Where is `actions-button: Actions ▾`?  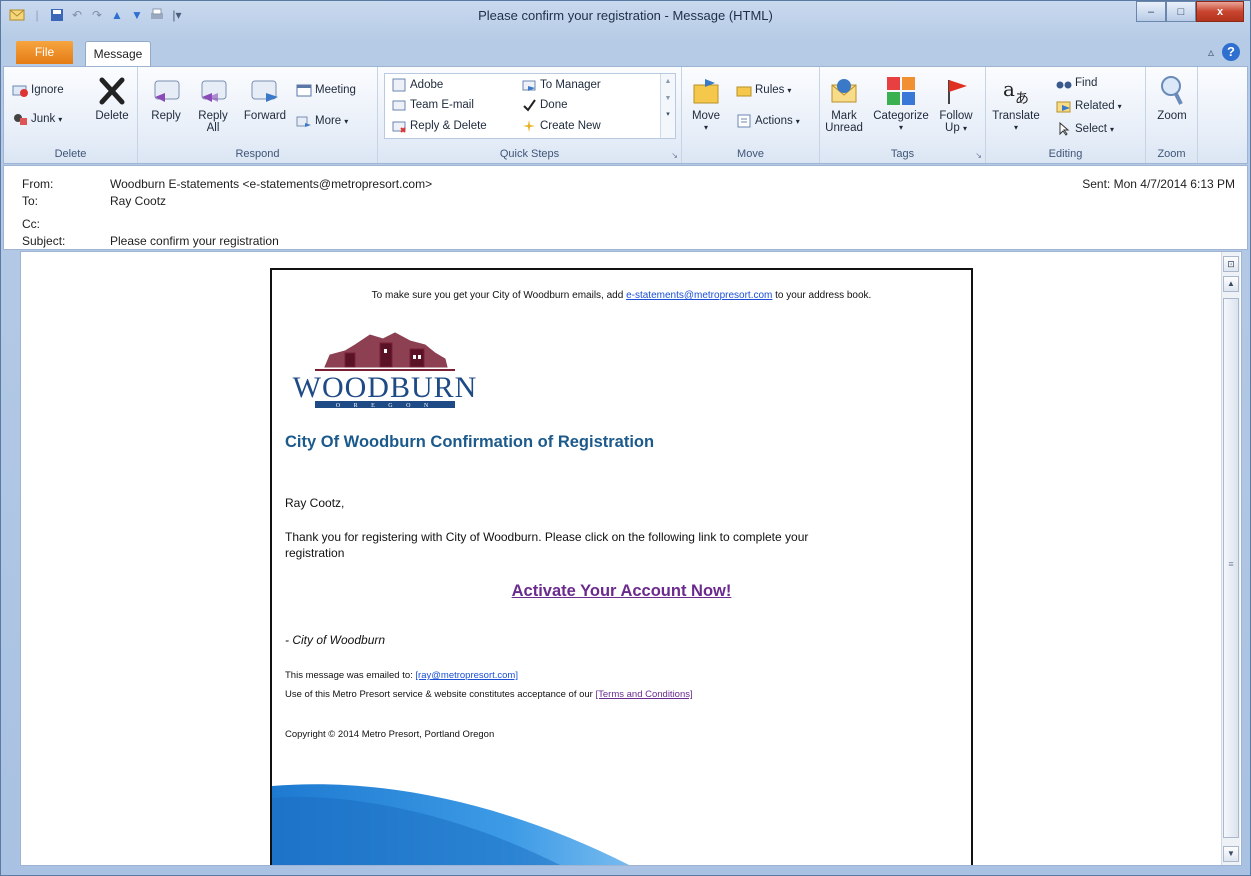
actions-button: Actions ▾ is located at coordinates (768, 121).